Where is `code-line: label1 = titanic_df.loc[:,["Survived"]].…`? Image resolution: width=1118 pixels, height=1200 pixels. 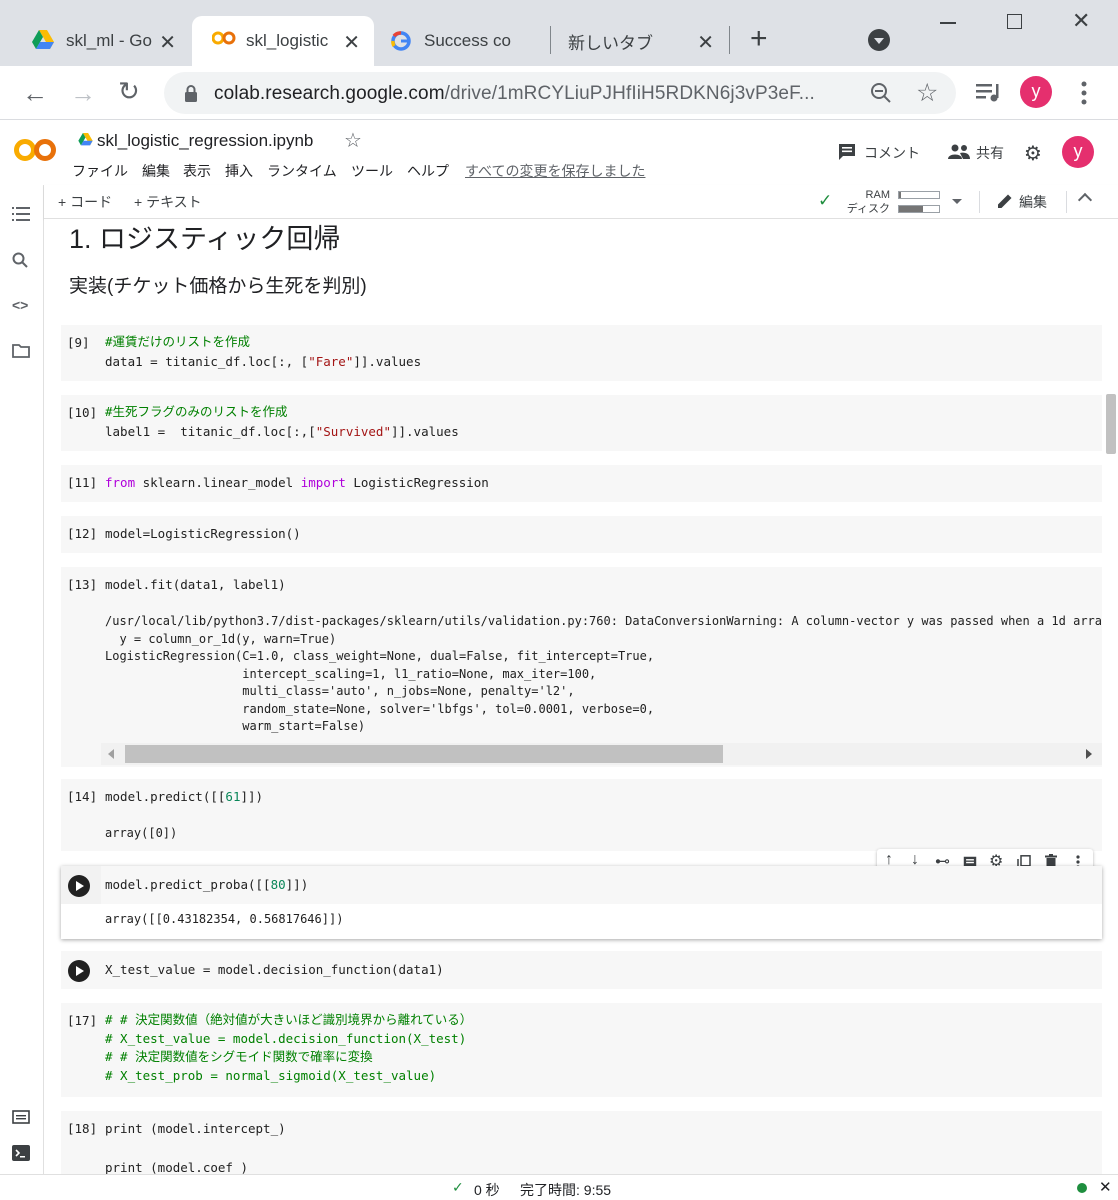 code-line: label1 = titanic_df.loc[:,["Survived"]].… is located at coordinates (282, 431).